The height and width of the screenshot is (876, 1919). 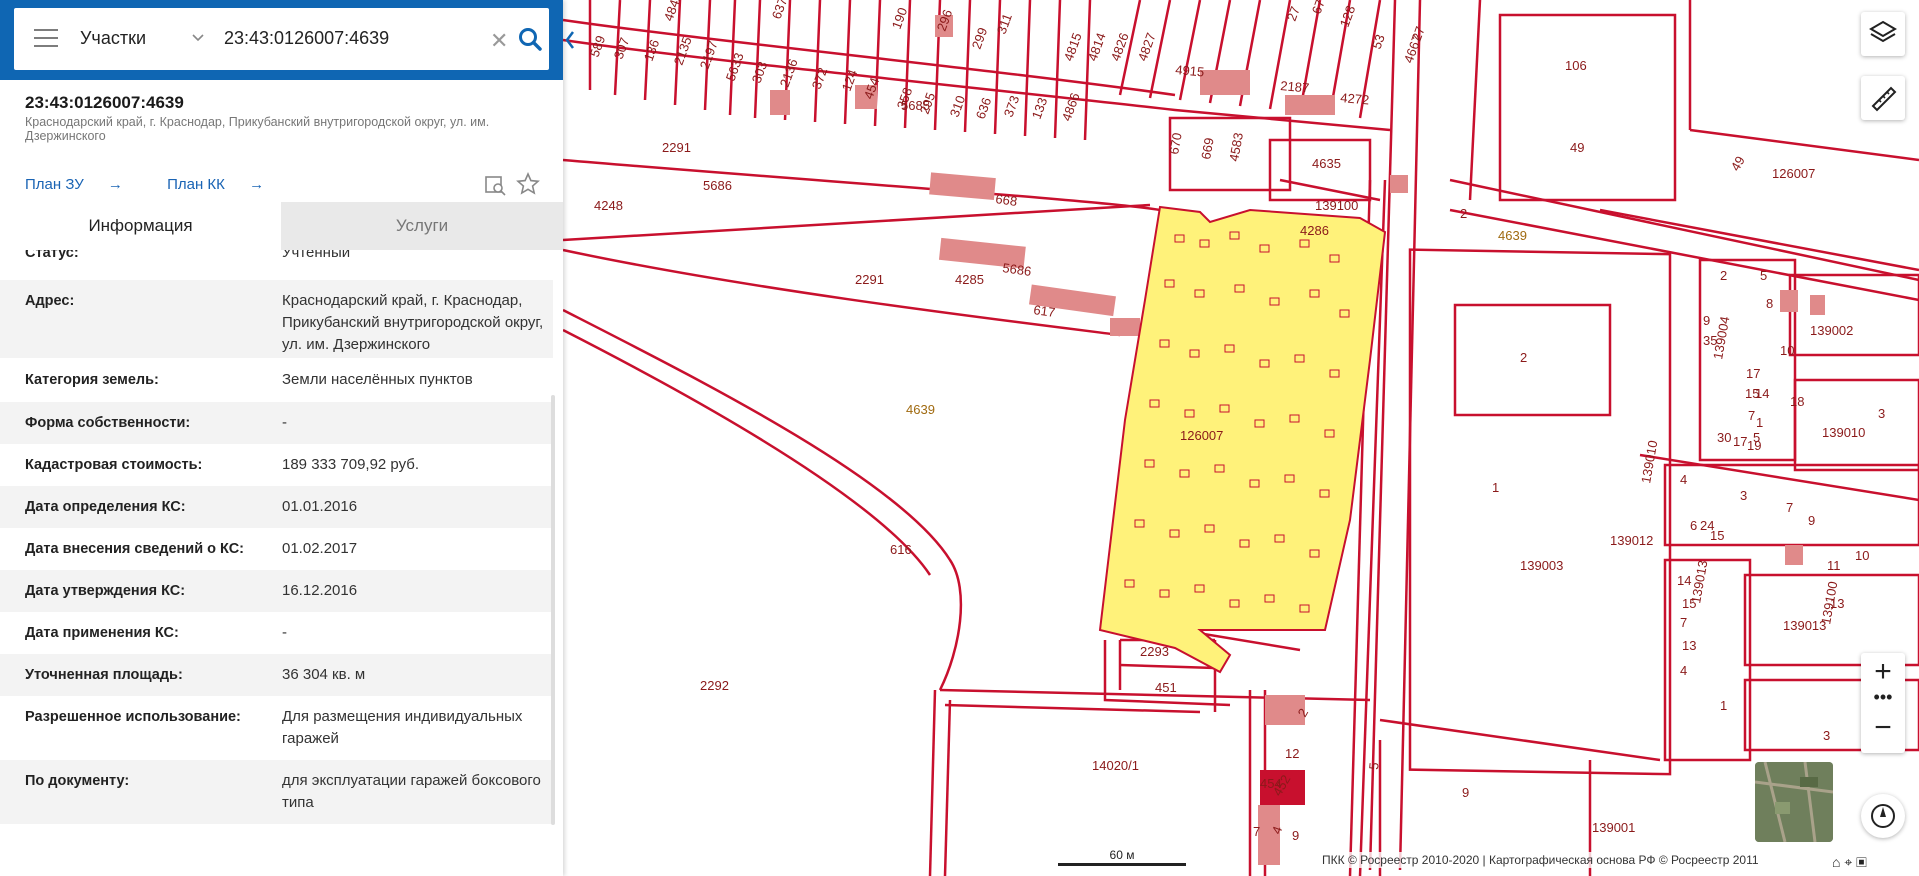 What do you see at coordinates (320, 506) in the screenshot?
I see `row-value: 01.01.2016` at bounding box center [320, 506].